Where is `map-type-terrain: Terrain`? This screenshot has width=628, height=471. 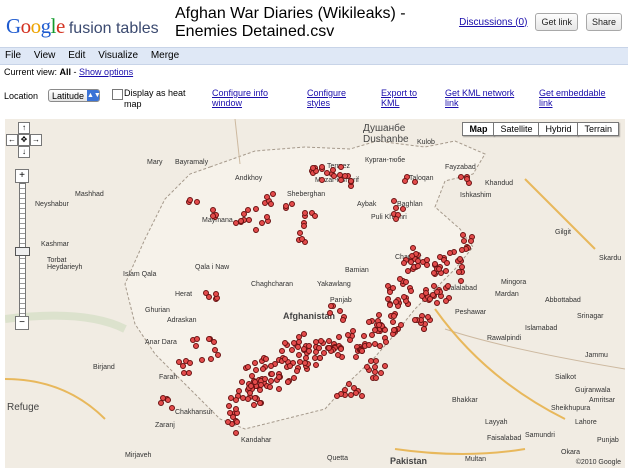
map-type-terrain: Terrain is located at coordinates (598, 129).